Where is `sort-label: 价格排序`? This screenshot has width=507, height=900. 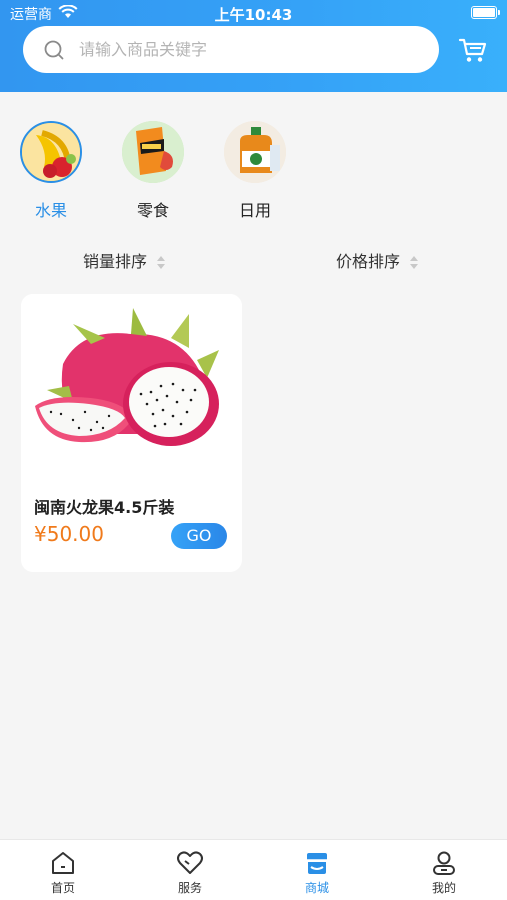
sort-label: 价格排序 is located at coordinates (368, 261).